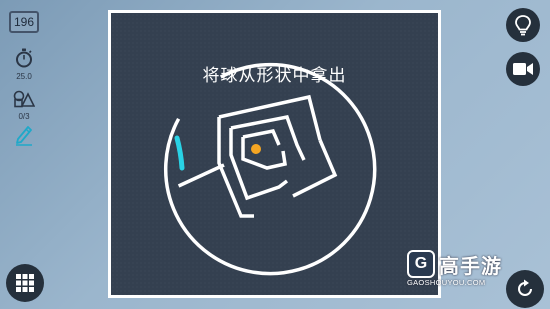 Image resolution: width=550 pixels, height=309 pixels. I want to click on watermark-logo-letter: G, so click(421, 263).